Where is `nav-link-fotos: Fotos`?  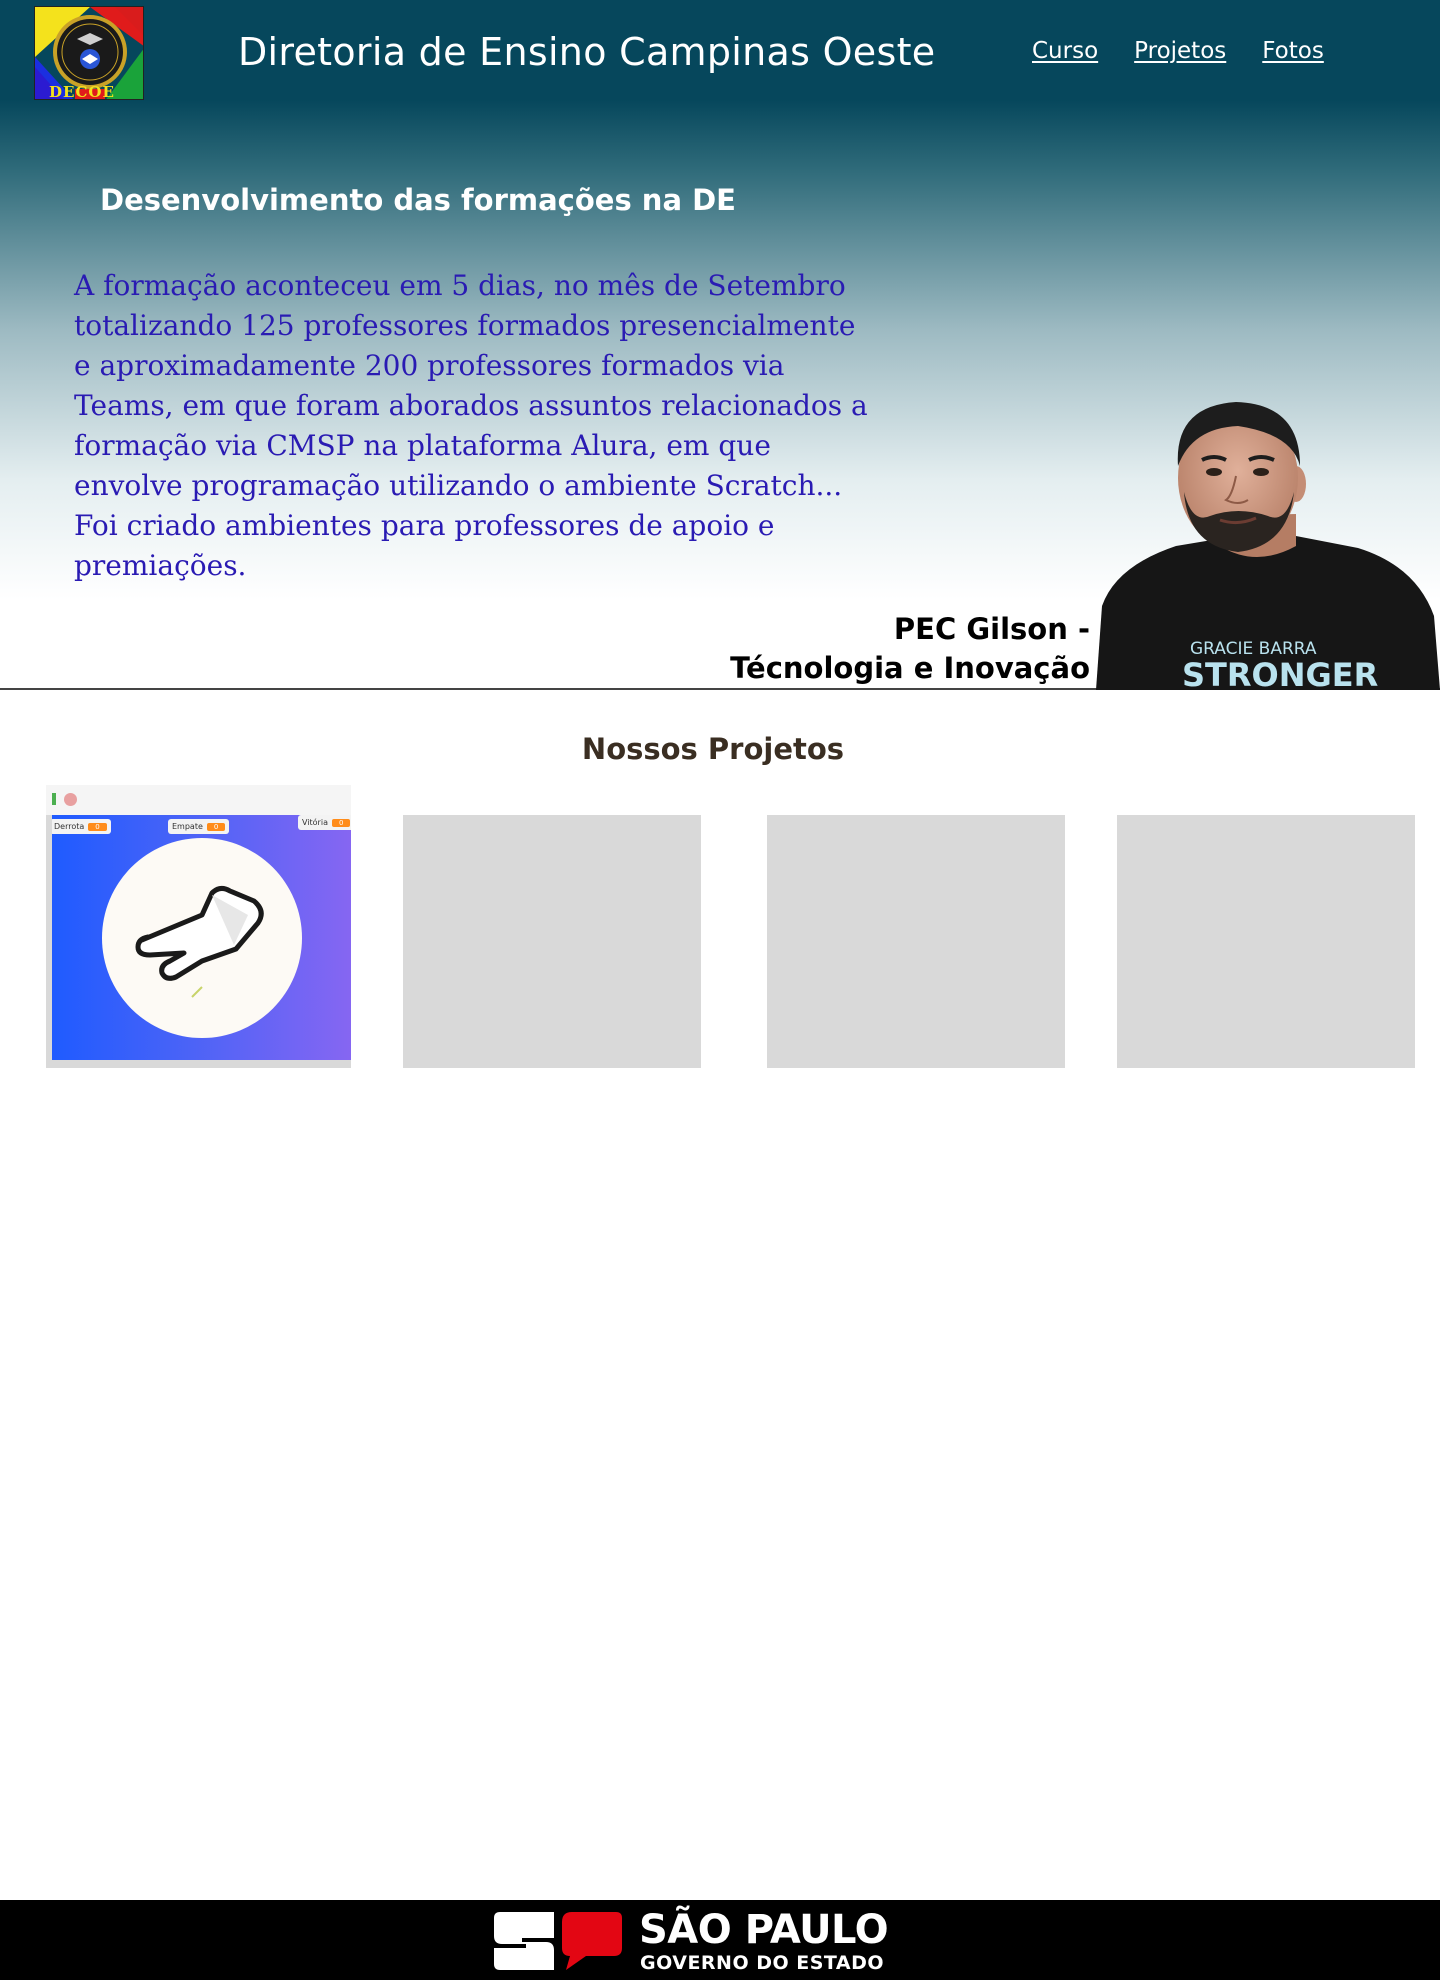
nav-link-fotos: Fotos is located at coordinates (1293, 51).